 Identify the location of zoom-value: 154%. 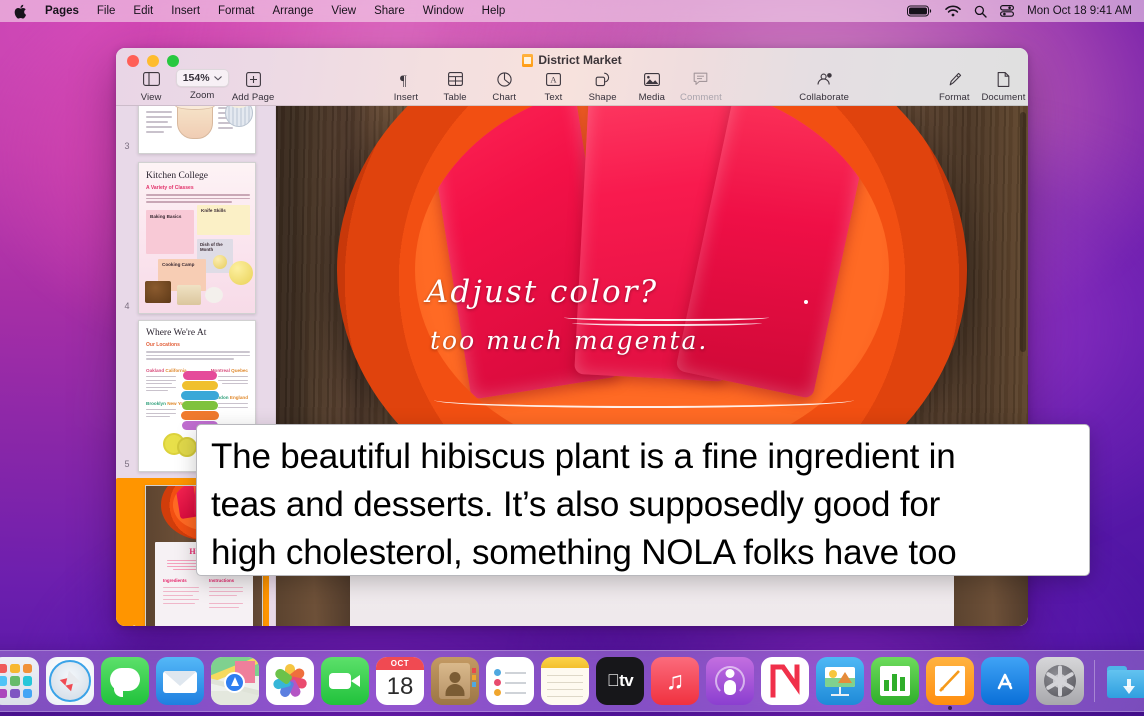
(196, 78).